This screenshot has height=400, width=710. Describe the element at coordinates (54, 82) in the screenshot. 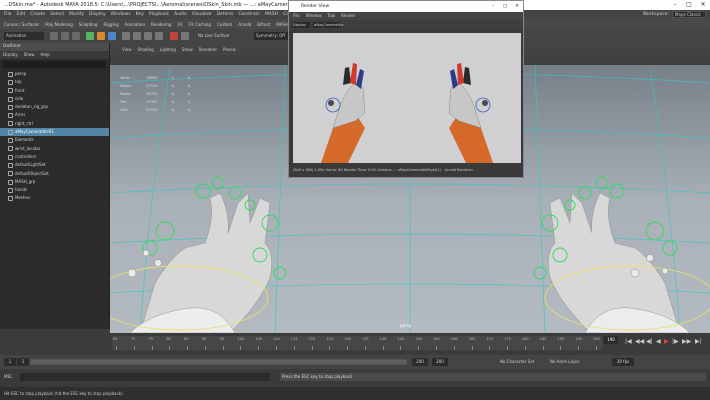

I see `outliner-item: top` at that location.